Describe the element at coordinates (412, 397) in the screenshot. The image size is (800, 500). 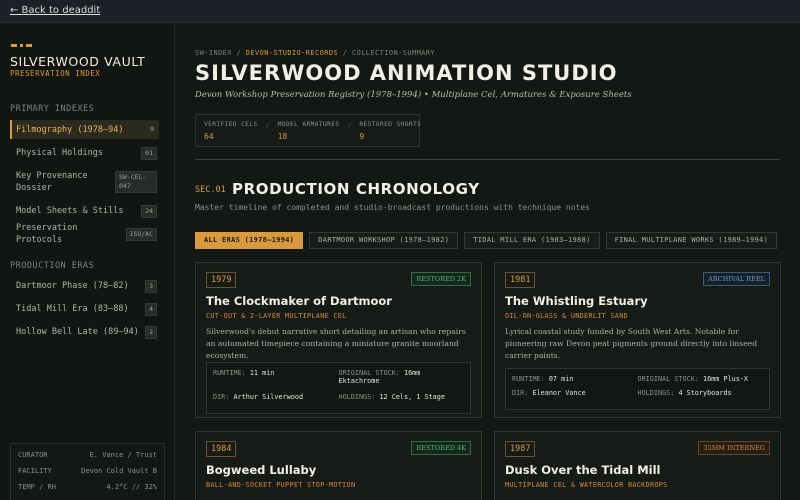
I see `spec-value: 12 Cels, 1 Stage` at that location.